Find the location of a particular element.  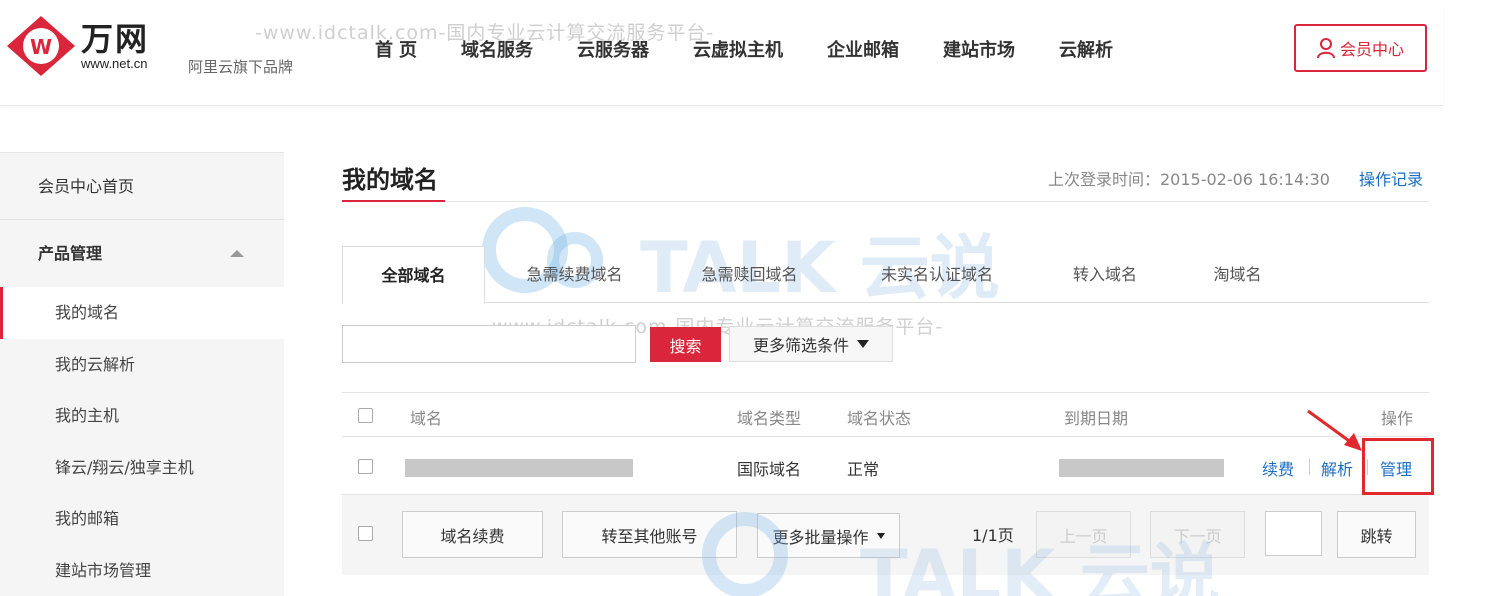

nav-home: 首页 is located at coordinates (399, 49).